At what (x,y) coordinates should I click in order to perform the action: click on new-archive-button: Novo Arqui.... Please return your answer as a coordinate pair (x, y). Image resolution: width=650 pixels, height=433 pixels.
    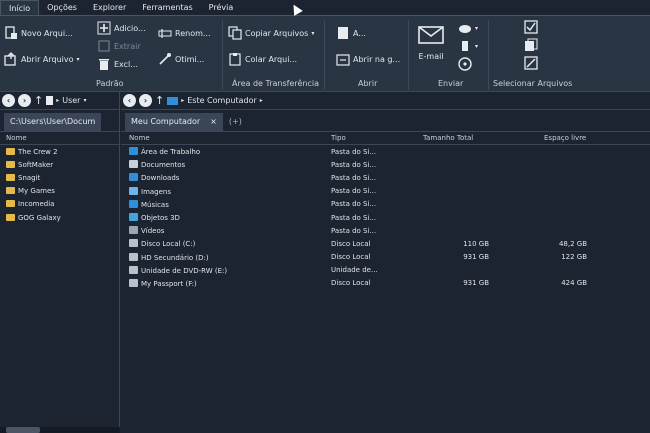
    Looking at the image, I should click on (38, 33).